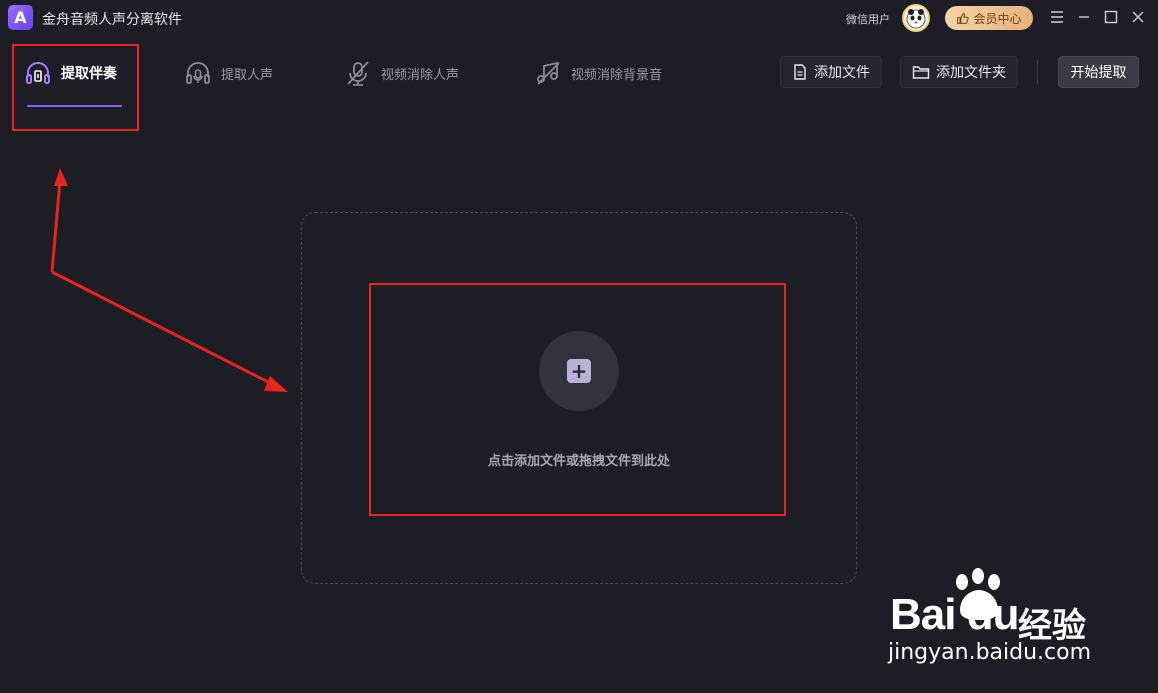 The width and height of the screenshot is (1158, 693). What do you see at coordinates (921, 72) in the screenshot?
I see `folder-icon` at bounding box center [921, 72].